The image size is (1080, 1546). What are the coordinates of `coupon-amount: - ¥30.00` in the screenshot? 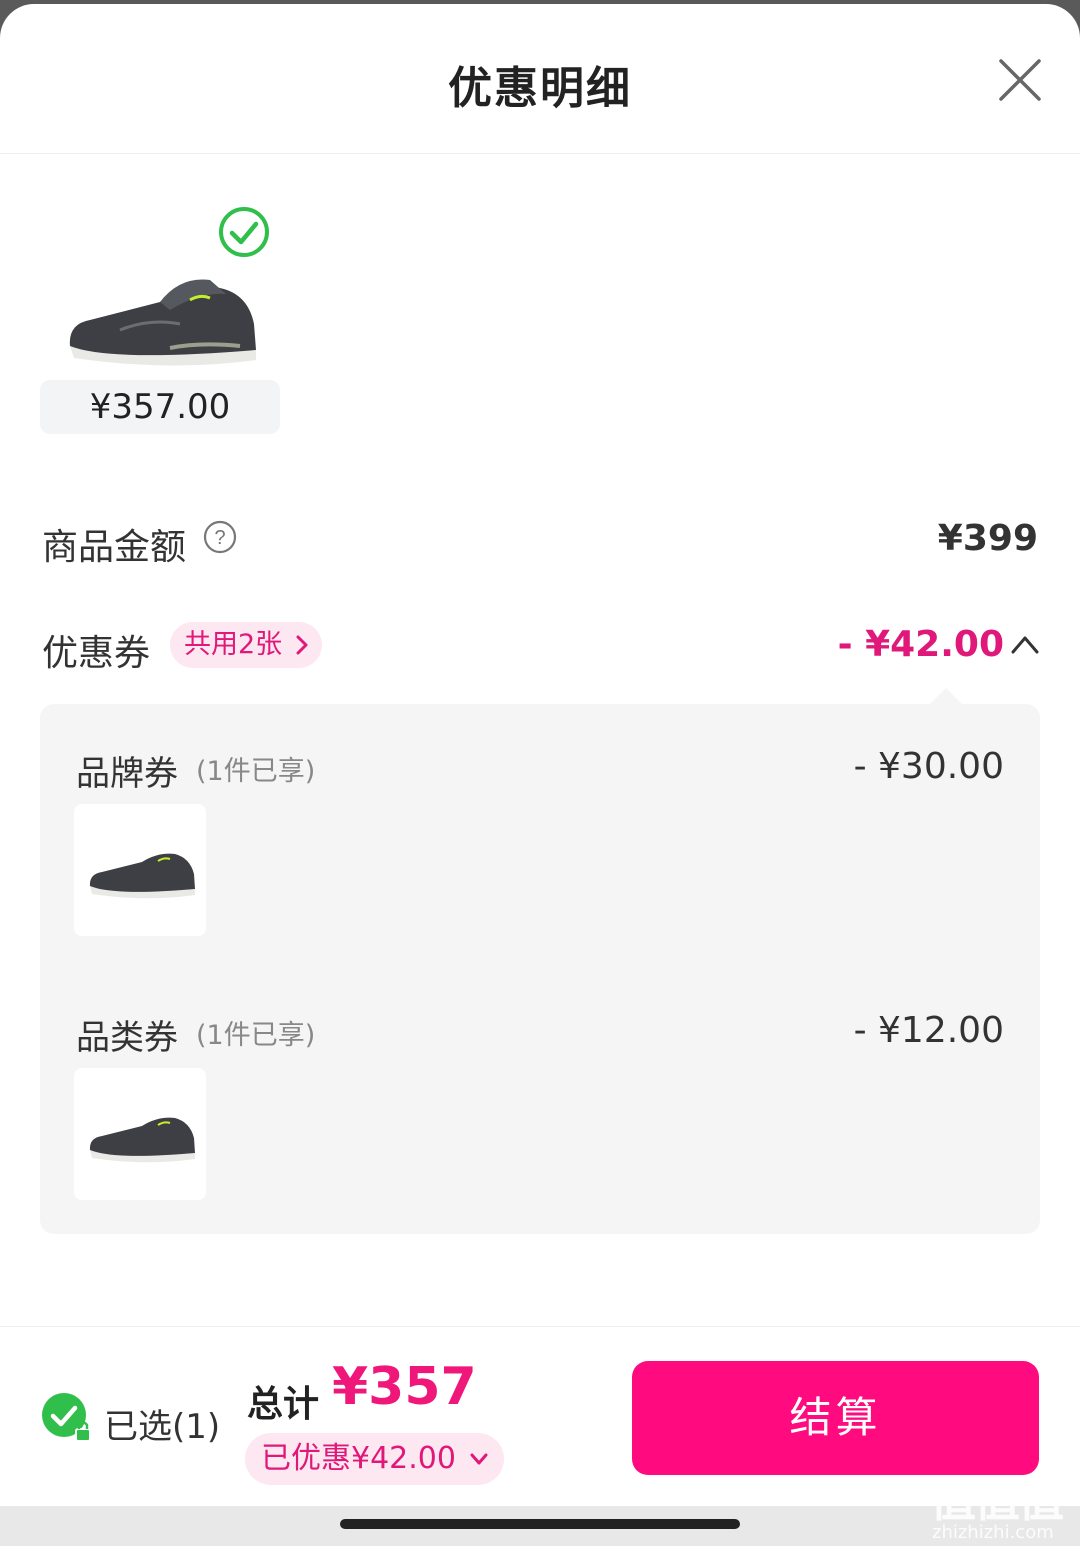 It's located at (928, 766).